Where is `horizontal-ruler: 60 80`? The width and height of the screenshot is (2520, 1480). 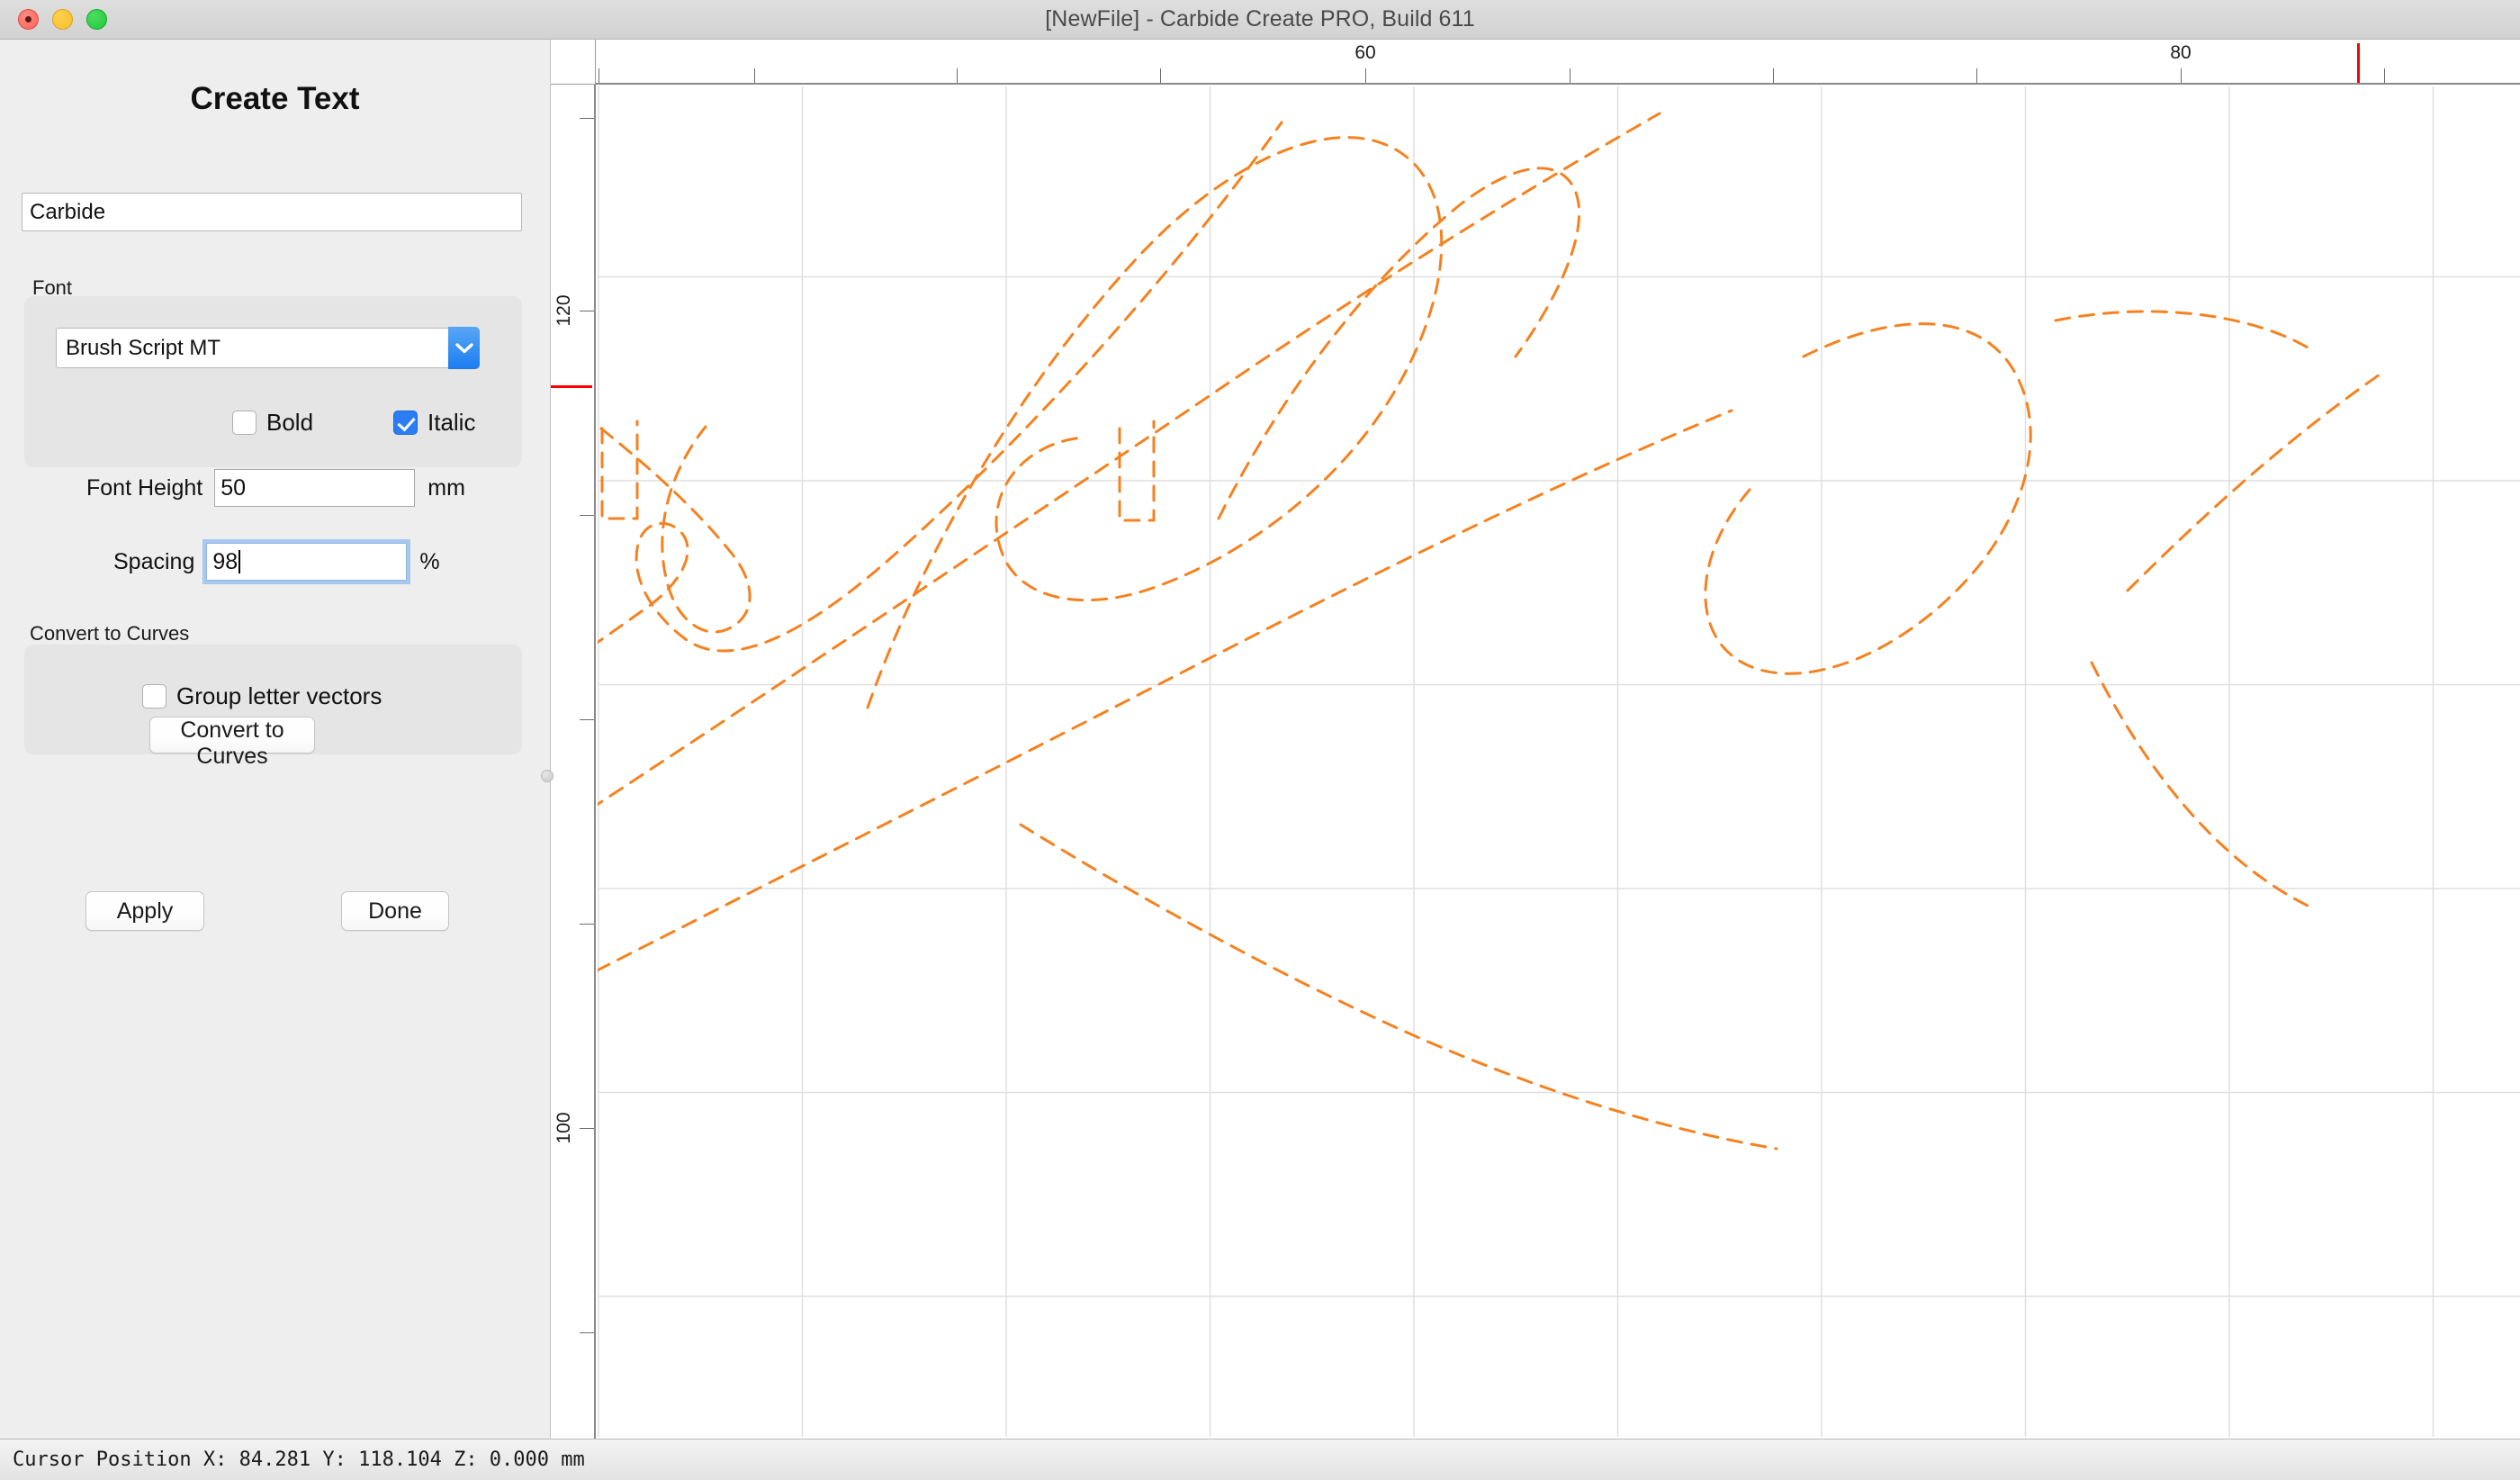
horizontal-ruler: 60 80 is located at coordinates (1558, 62).